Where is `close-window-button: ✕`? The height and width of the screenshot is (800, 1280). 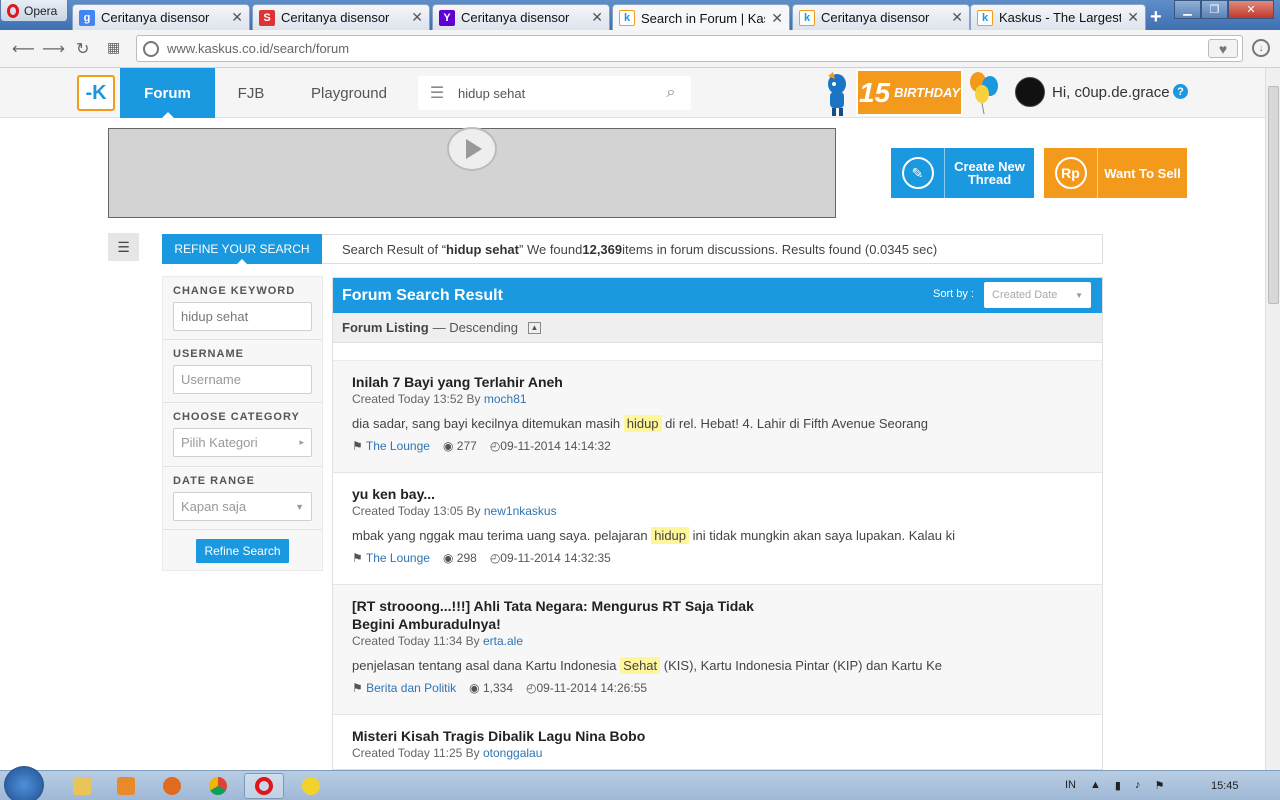 close-window-button: ✕ is located at coordinates (1251, 9).